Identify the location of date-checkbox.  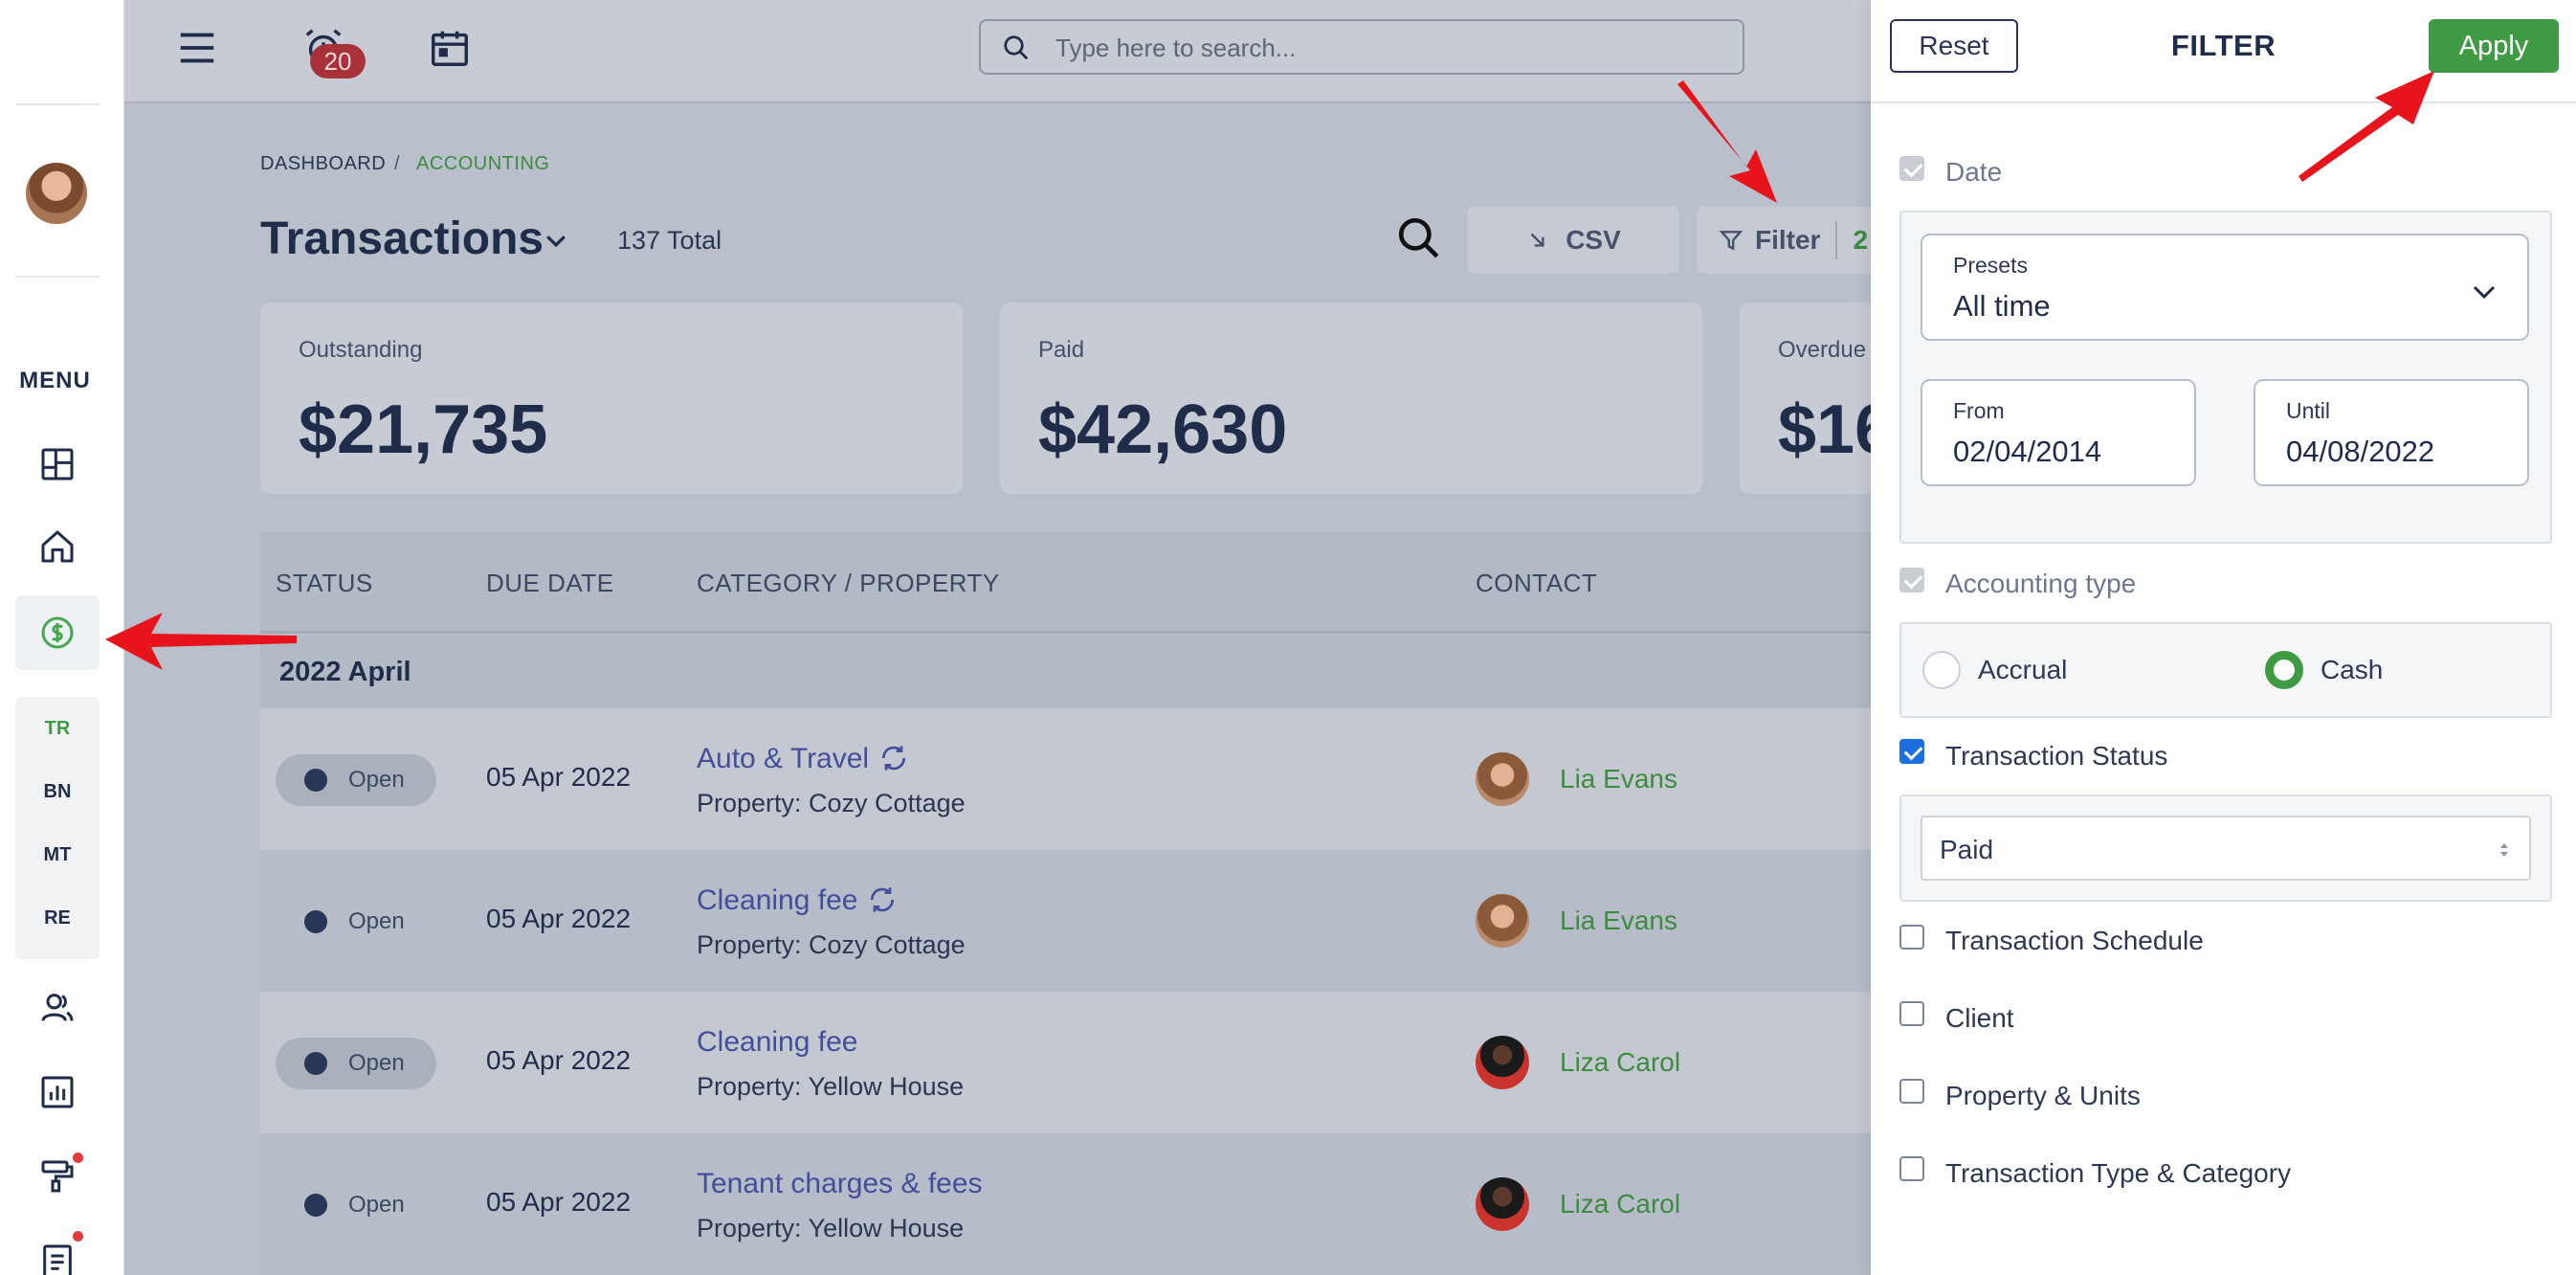
(1911, 168).